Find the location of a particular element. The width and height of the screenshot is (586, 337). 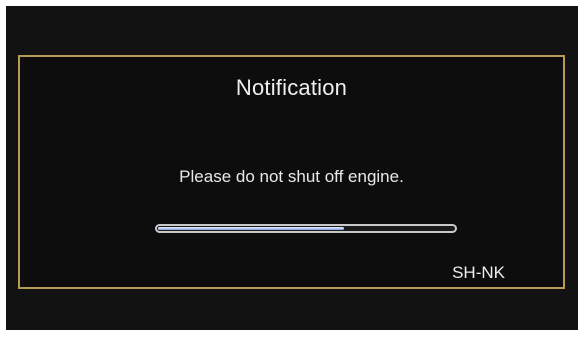

status-code: SH-NK is located at coordinates (478, 272).